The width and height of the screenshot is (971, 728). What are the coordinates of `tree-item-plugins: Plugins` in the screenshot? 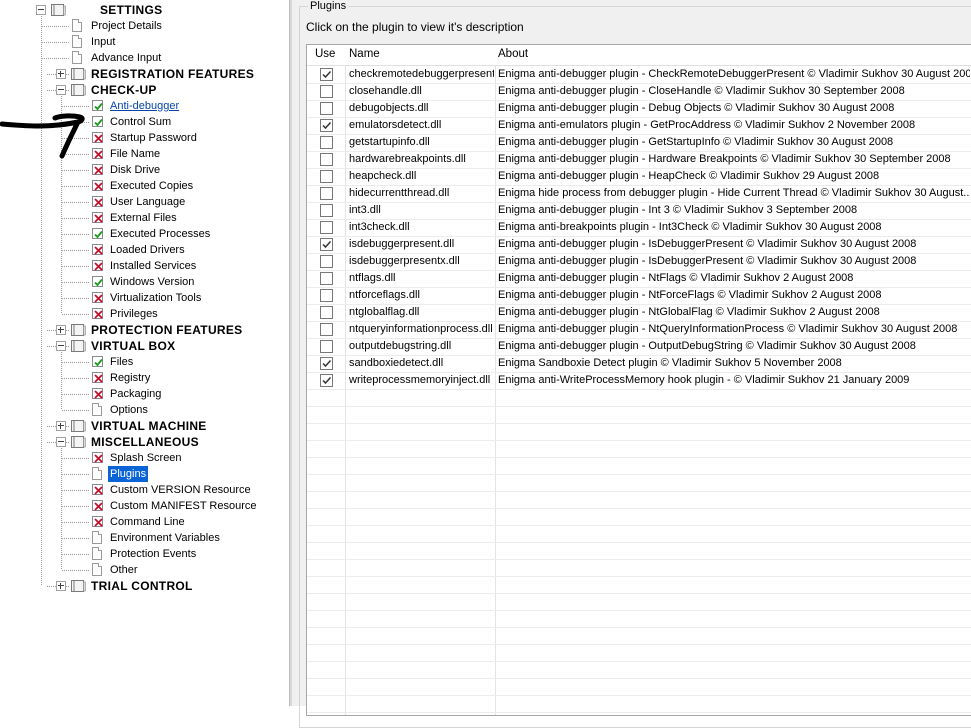 It's located at (144, 474).